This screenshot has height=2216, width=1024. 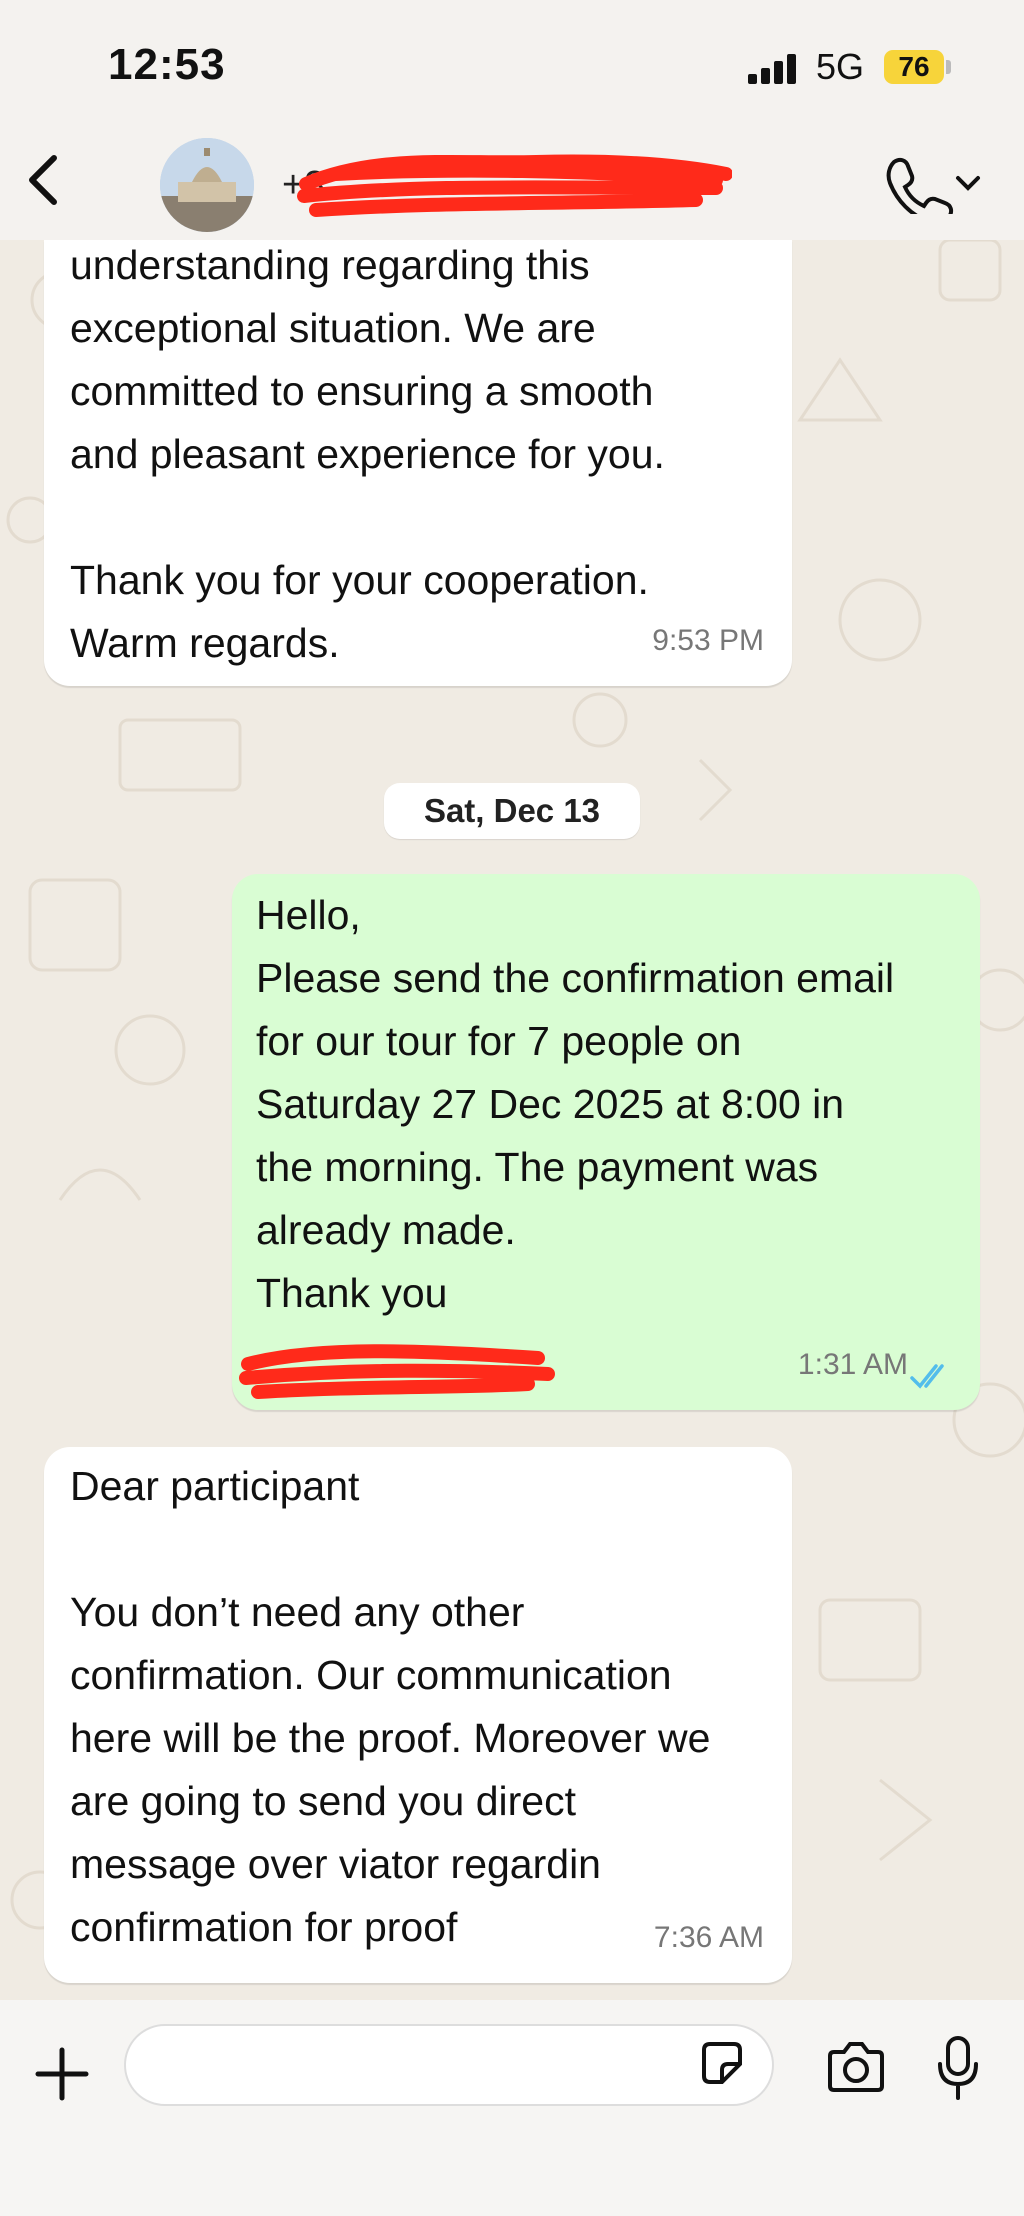 I want to click on battery-icon: 76, so click(x=914, y=67).